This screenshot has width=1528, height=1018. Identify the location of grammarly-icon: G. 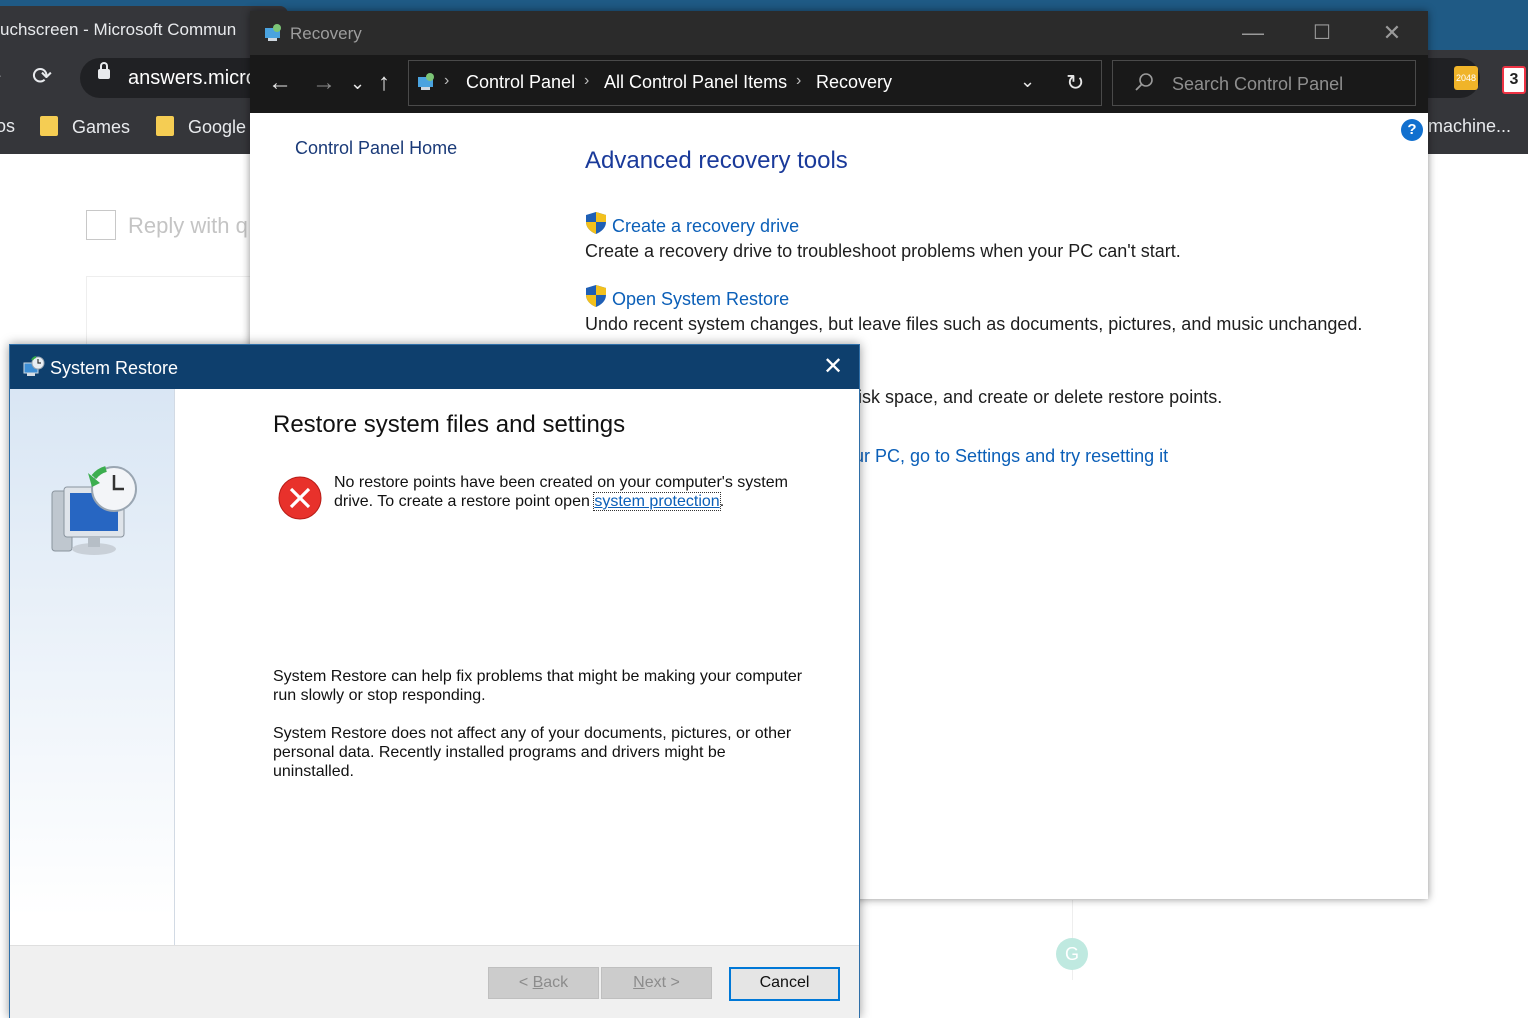
(1072, 954).